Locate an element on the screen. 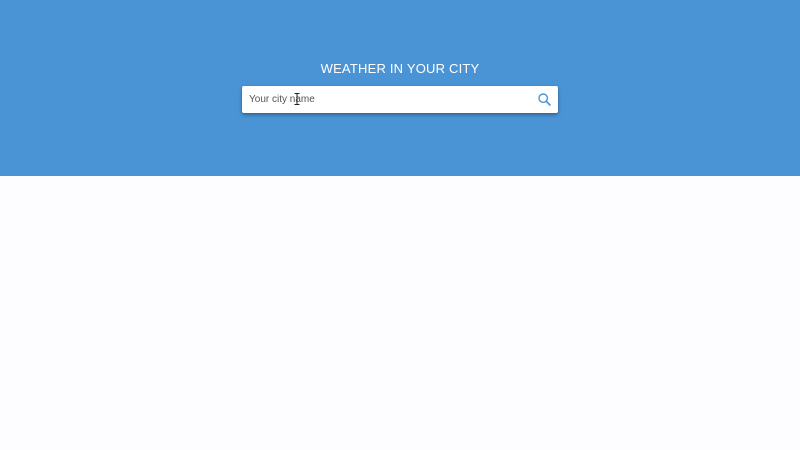 This screenshot has width=800, height=450. search-button is located at coordinates (544, 99).